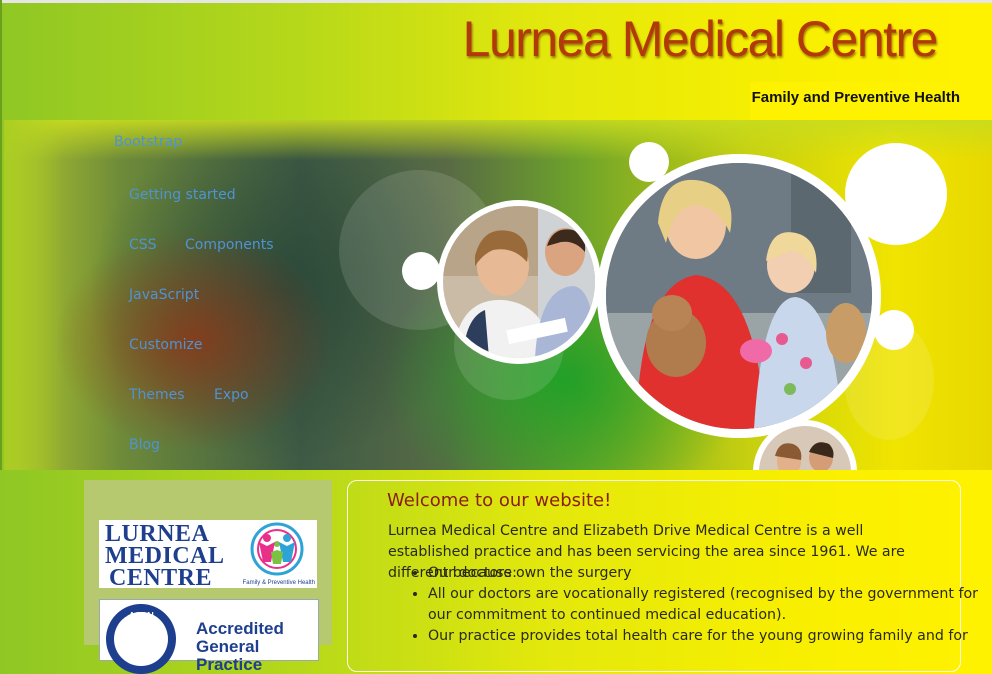 This screenshot has width=992, height=674. Describe the element at coordinates (182, 195) in the screenshot. I see `nav-link-getting-started: Getting started` at that location.